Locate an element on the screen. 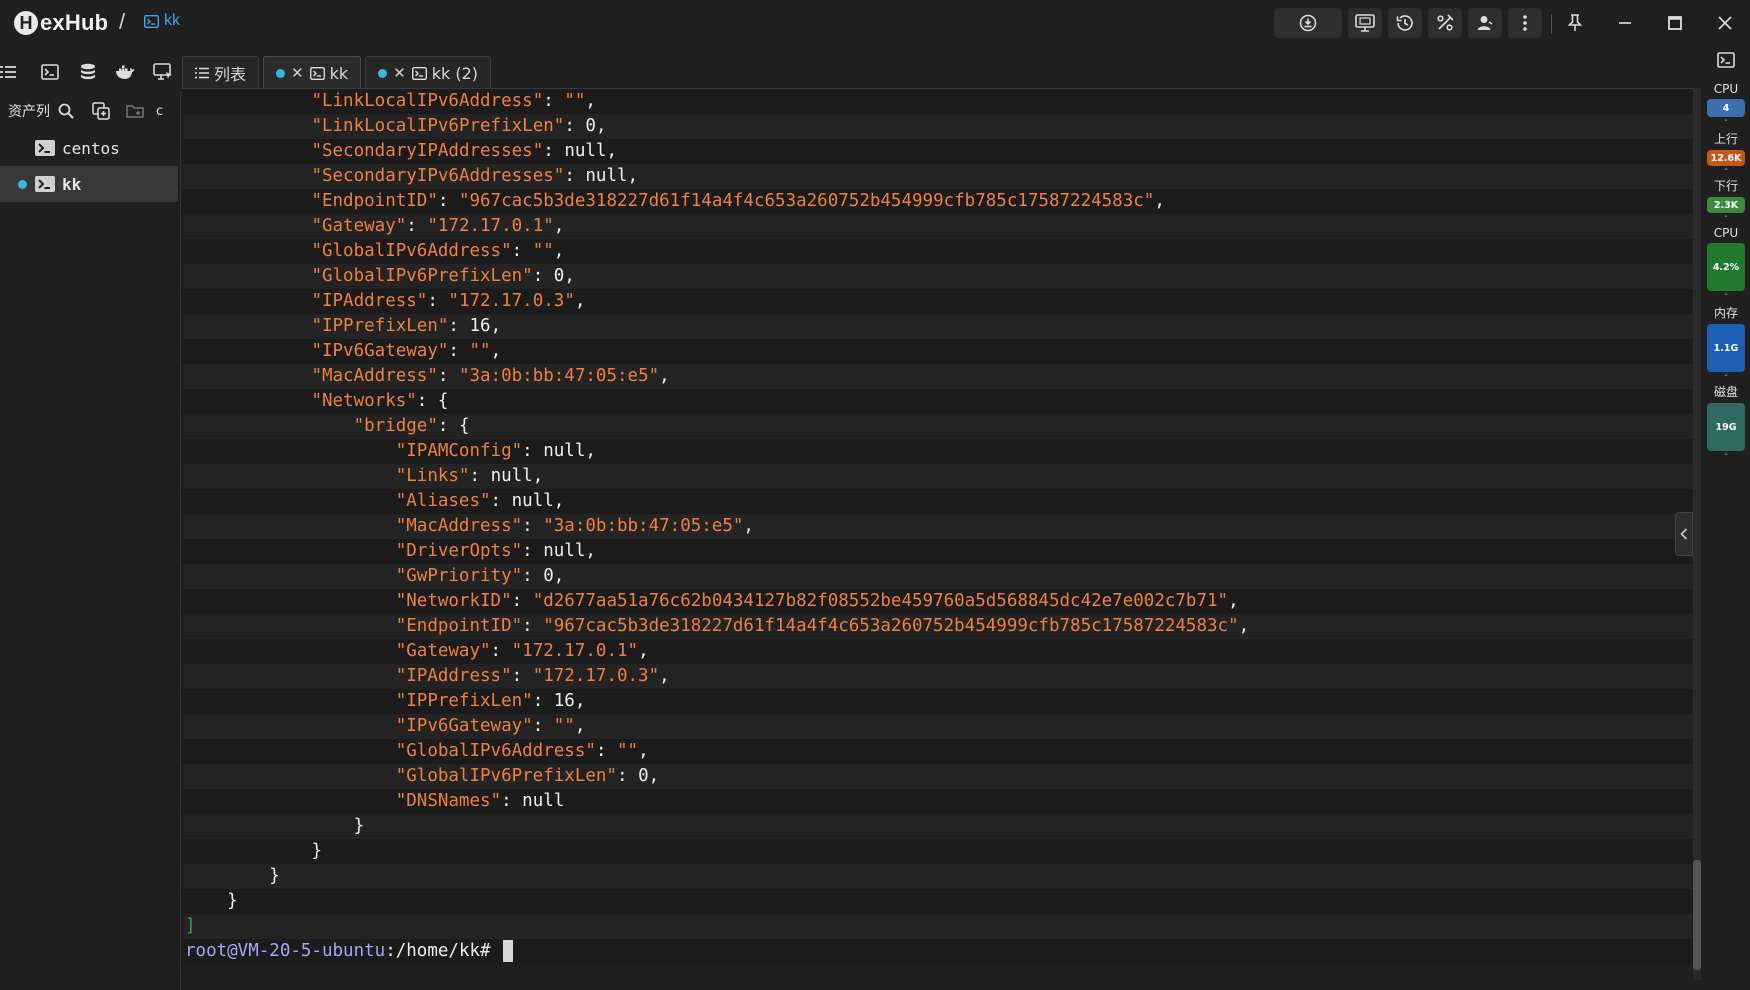 This screenshot has height=990, width=1750. asset-sidebar: 资产列 c centos kk is located at coordinates (90, 541).